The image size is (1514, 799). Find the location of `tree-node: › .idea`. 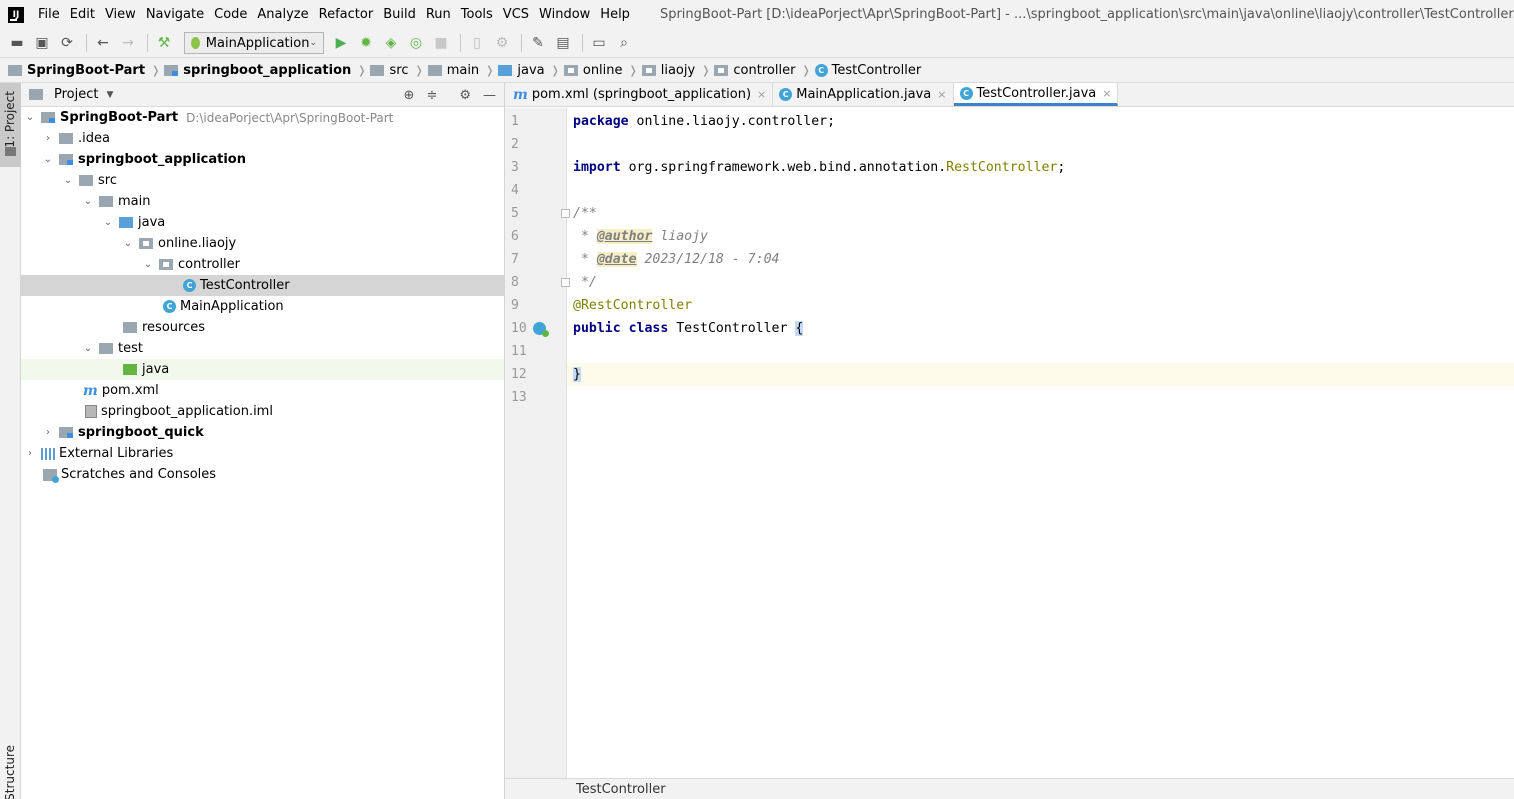

tree-node: › .idea is located at coordinates (262, 138).